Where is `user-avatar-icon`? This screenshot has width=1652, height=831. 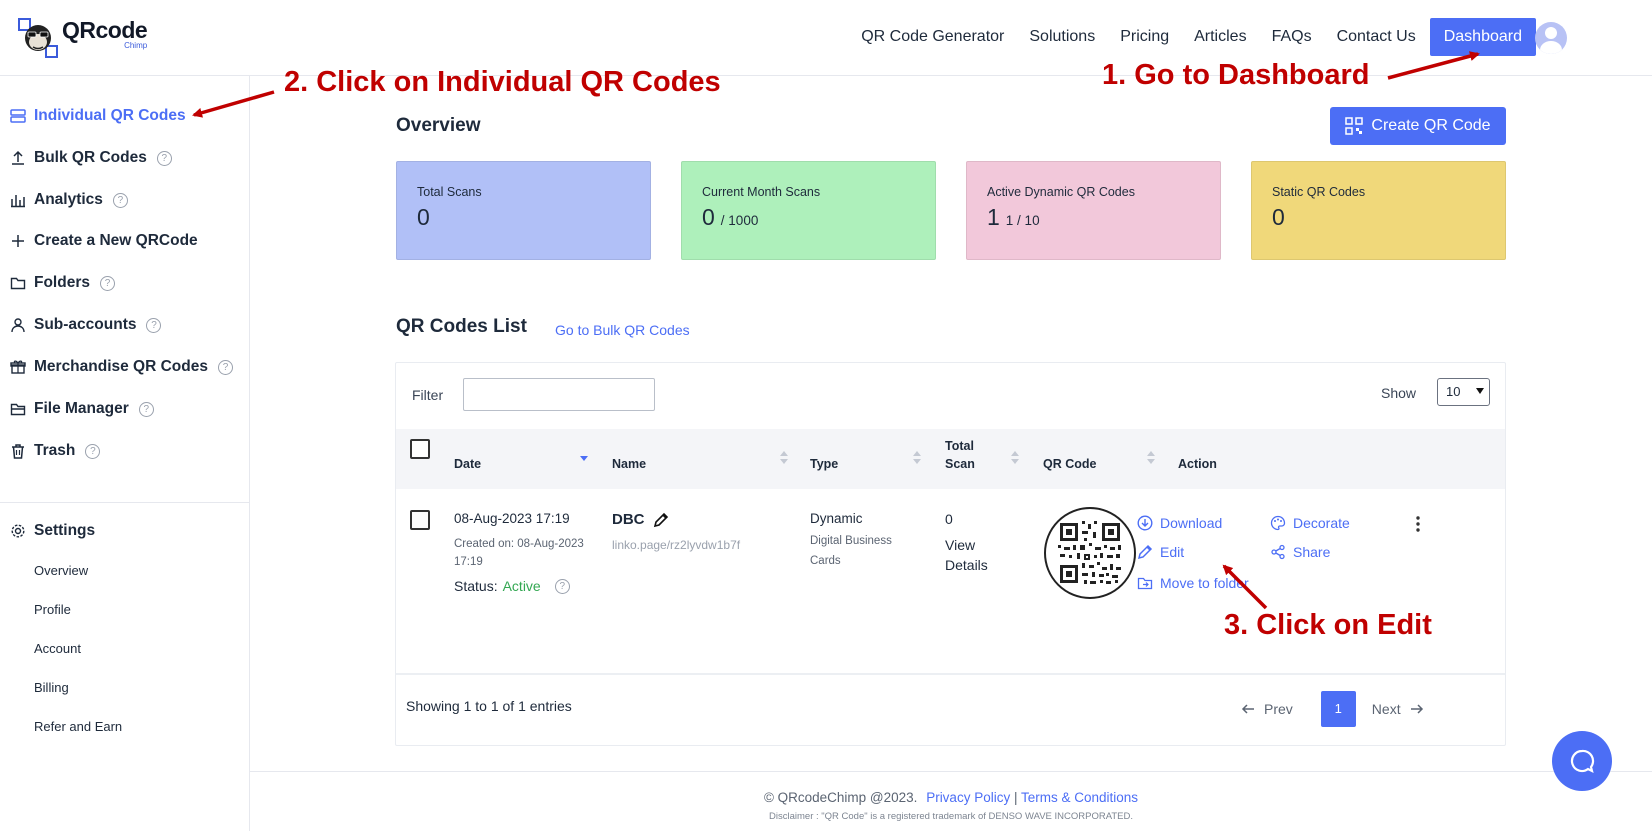 user-avatar-icon is located at coordinates (1551, 38).